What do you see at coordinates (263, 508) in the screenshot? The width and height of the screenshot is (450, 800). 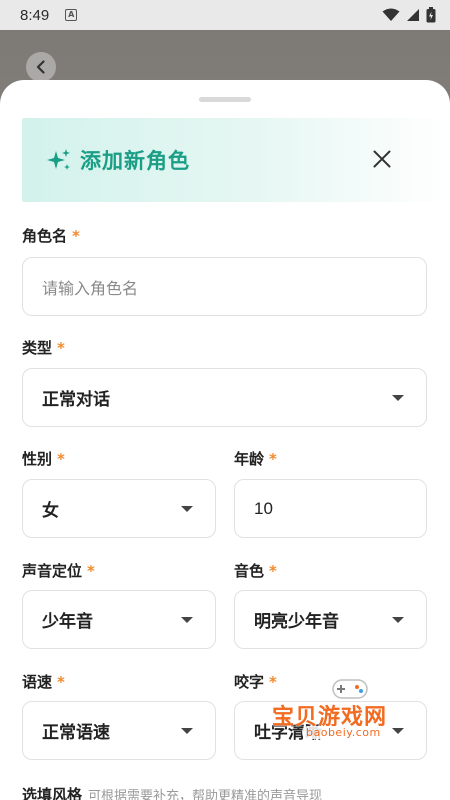 I see `age-input-value: 10` at bounding box center [263, 508].